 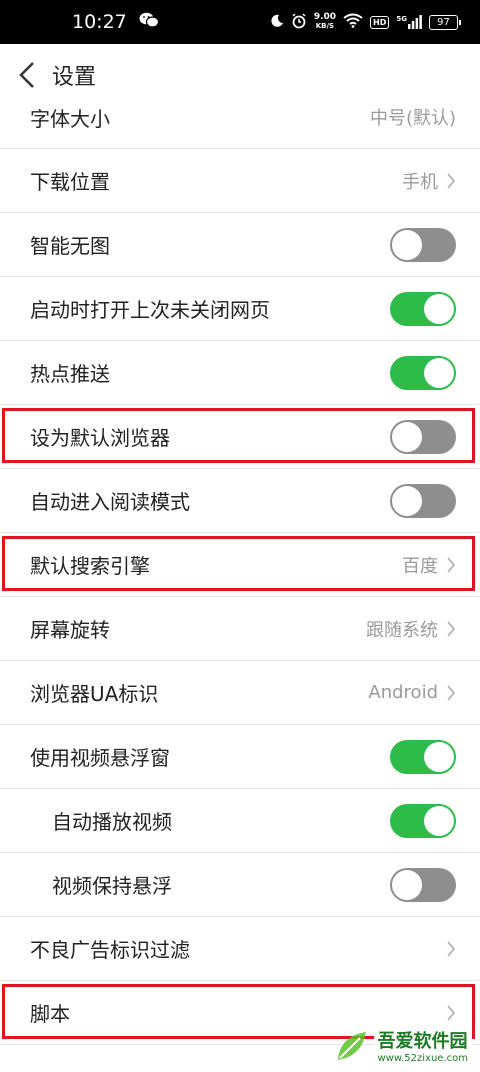 I want to click on net-speed: 9.00 KB/S, so click(x=325, y=21).